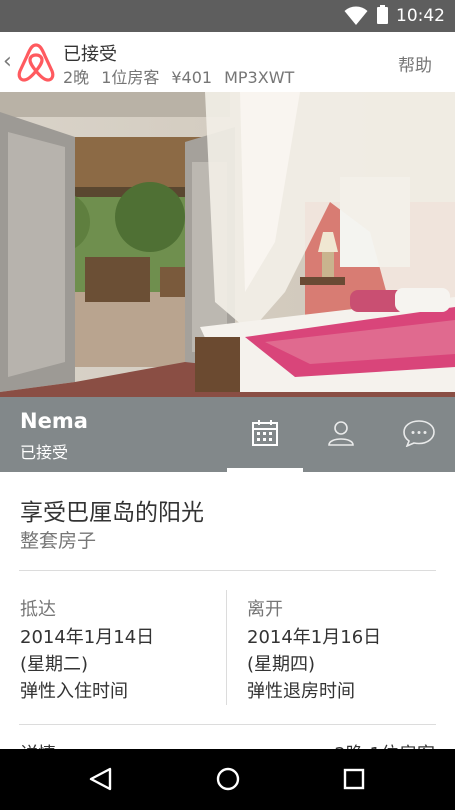 Image resolution: width=455 pixels, height=810 pixels. What do you see at coordinates (58, 541) in the screenshot?
I see `listing-type: 整套房子` at bounding box center [58, 541].